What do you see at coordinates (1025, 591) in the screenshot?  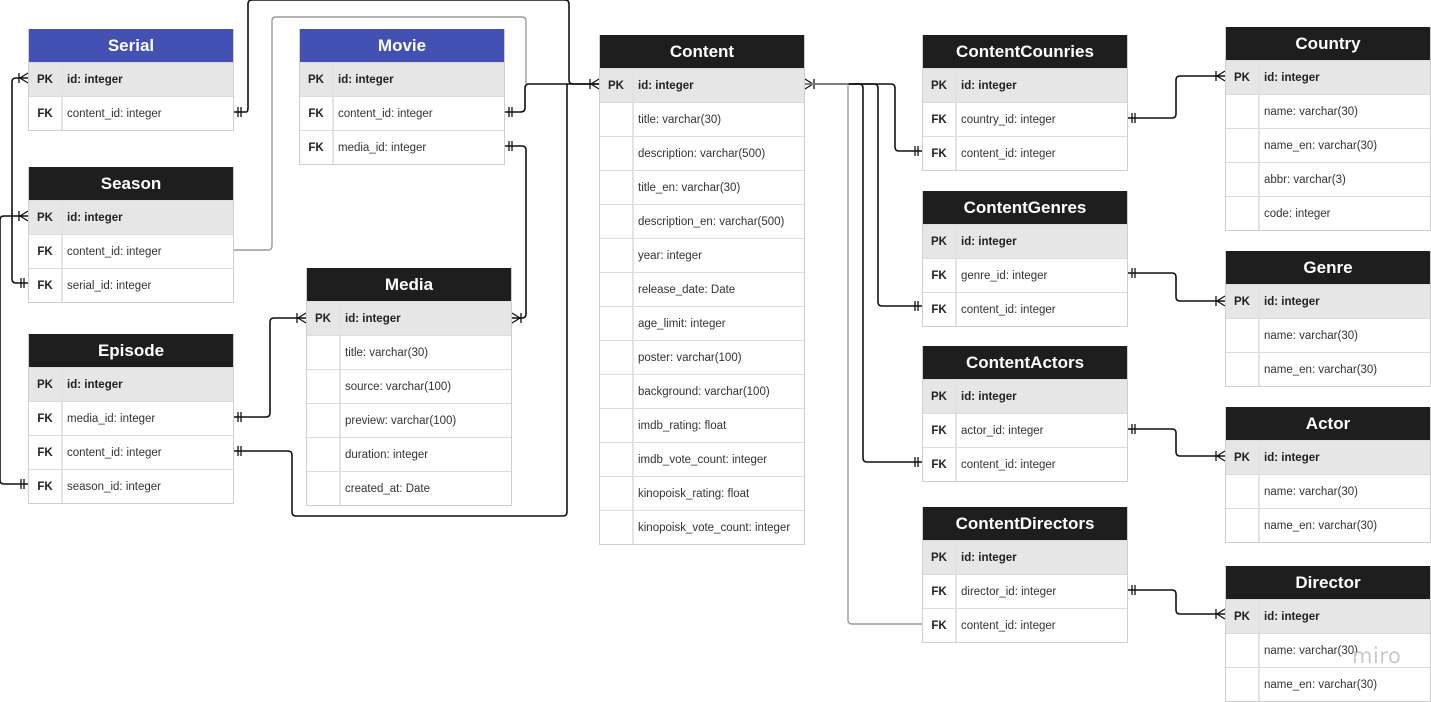 I see `entity-row: FK director_id: integer` at bounding box center [1025, 591].